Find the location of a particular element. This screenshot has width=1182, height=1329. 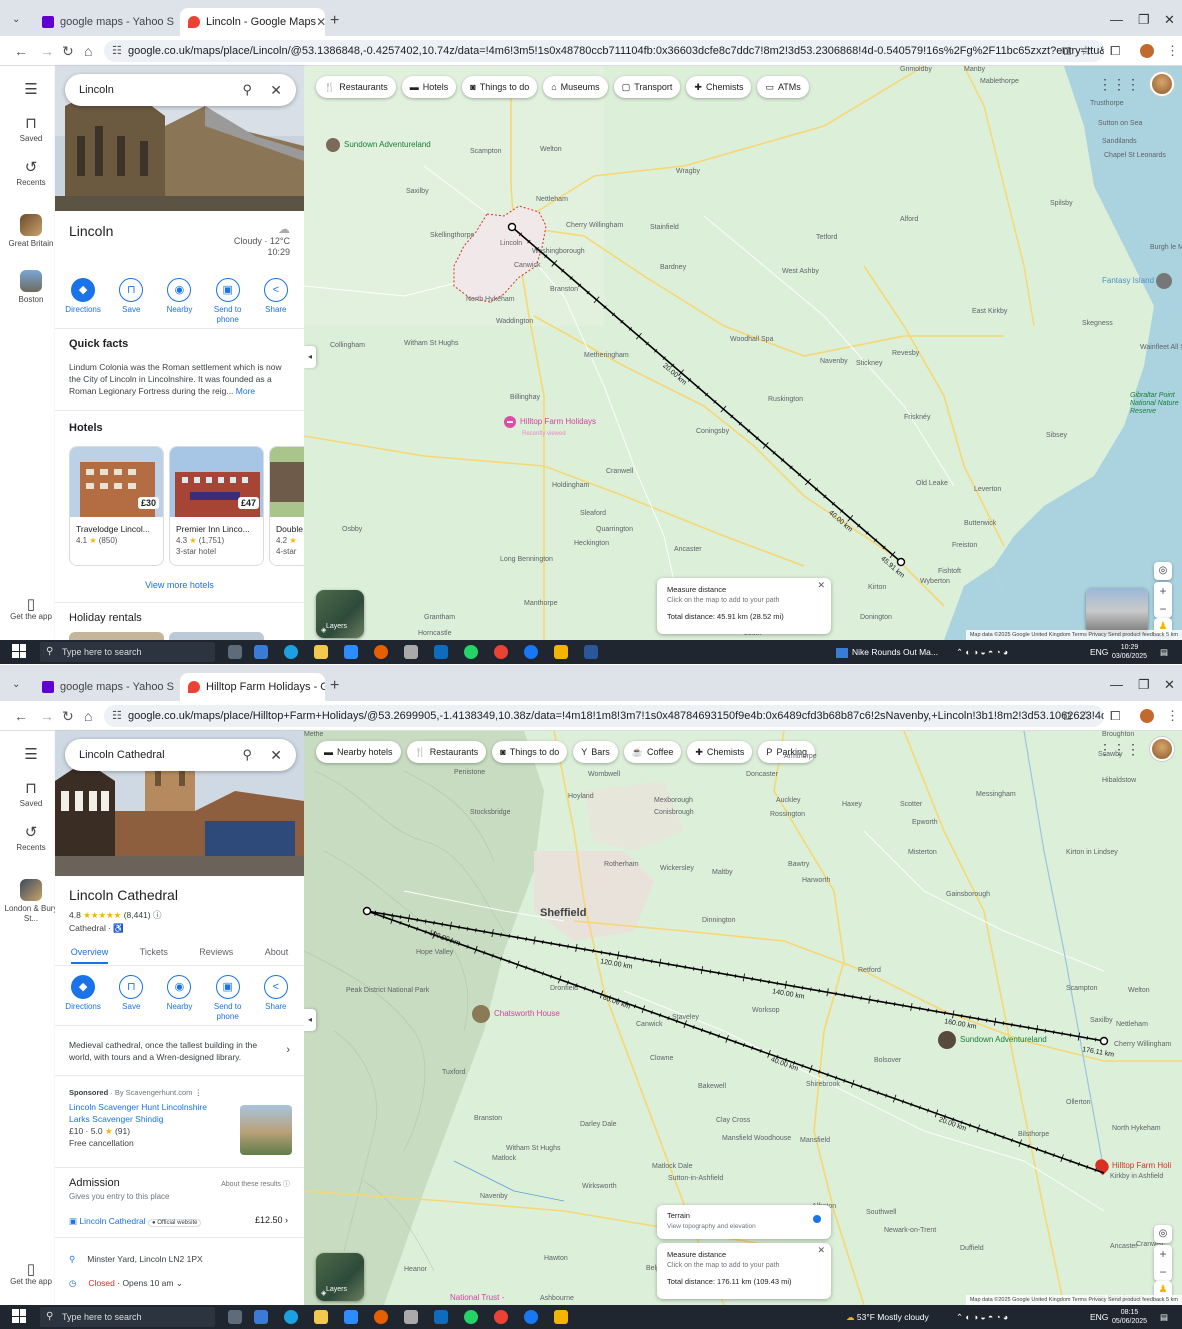

restore-icon: ❐ is located at coordinates (1144, 685).